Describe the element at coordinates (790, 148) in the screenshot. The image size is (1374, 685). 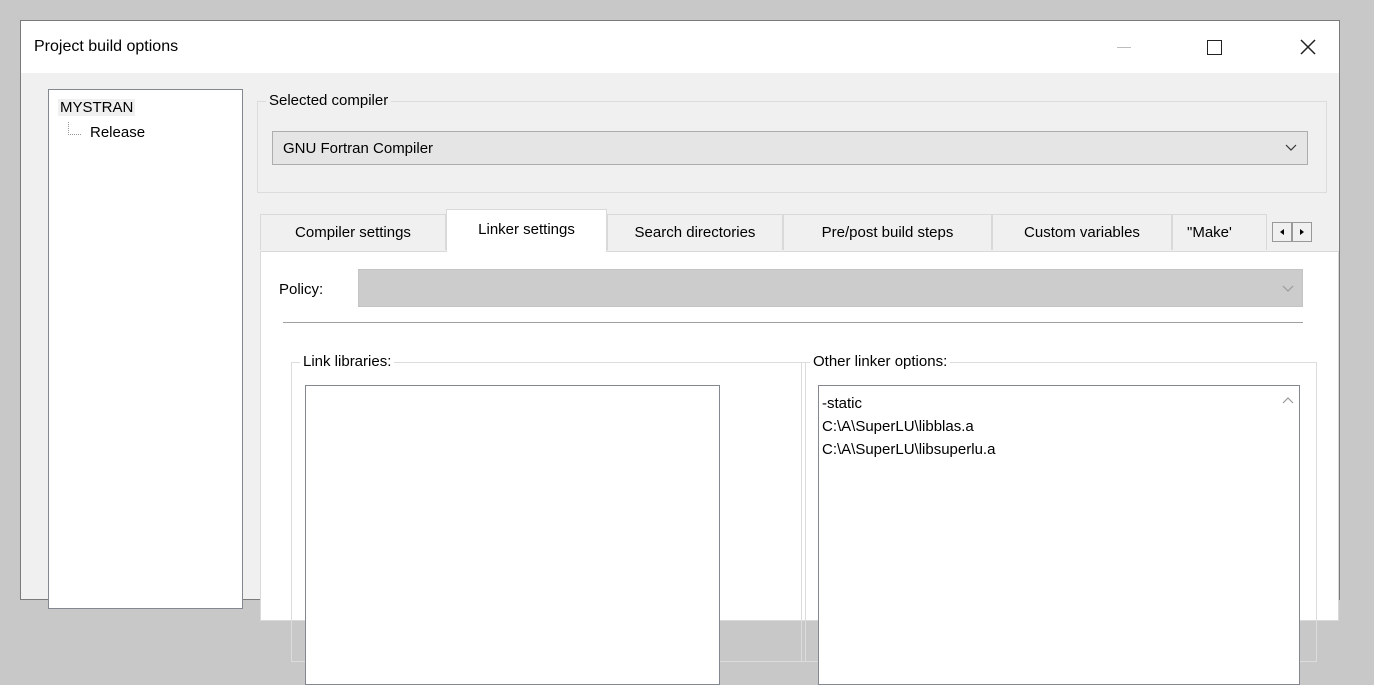
I see `compiler-dropdown: GNU Fortran Compiler` at that location.